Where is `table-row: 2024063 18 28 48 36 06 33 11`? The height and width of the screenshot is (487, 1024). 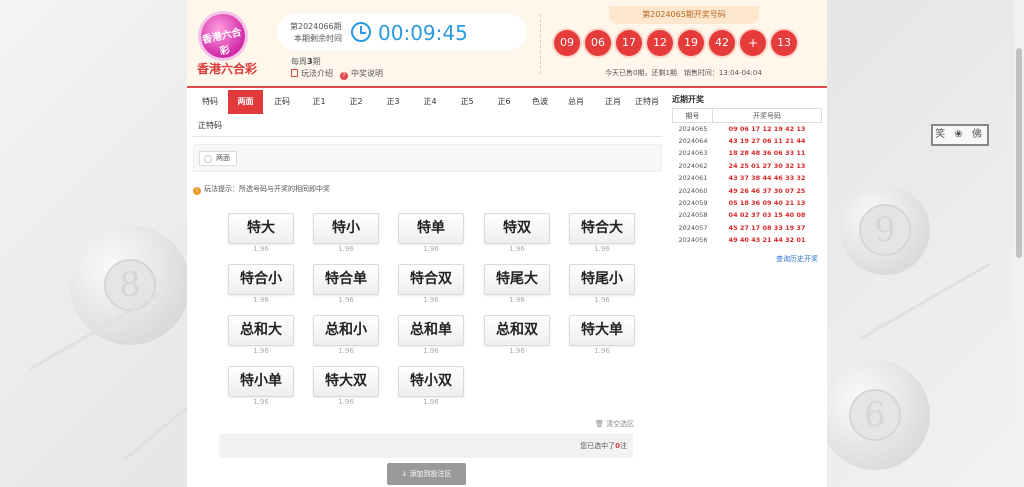
table-row: 2024063 18 28 48 36 06 33 11 is located at coordinates (747, 153).